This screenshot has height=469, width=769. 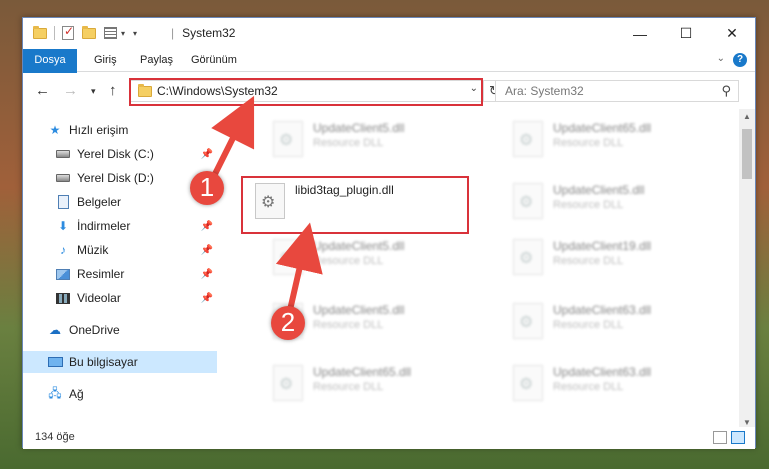 What do you see at coordinates (70, 90) in the screenshot?
I see `forward-button: →` at bounding box center [70, 90].